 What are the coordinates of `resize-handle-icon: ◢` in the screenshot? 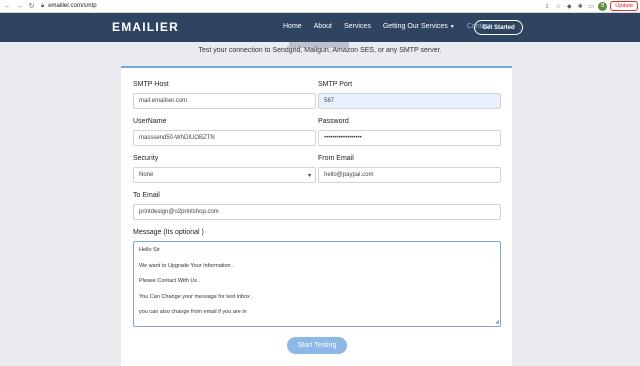 It's located at (497, 322).